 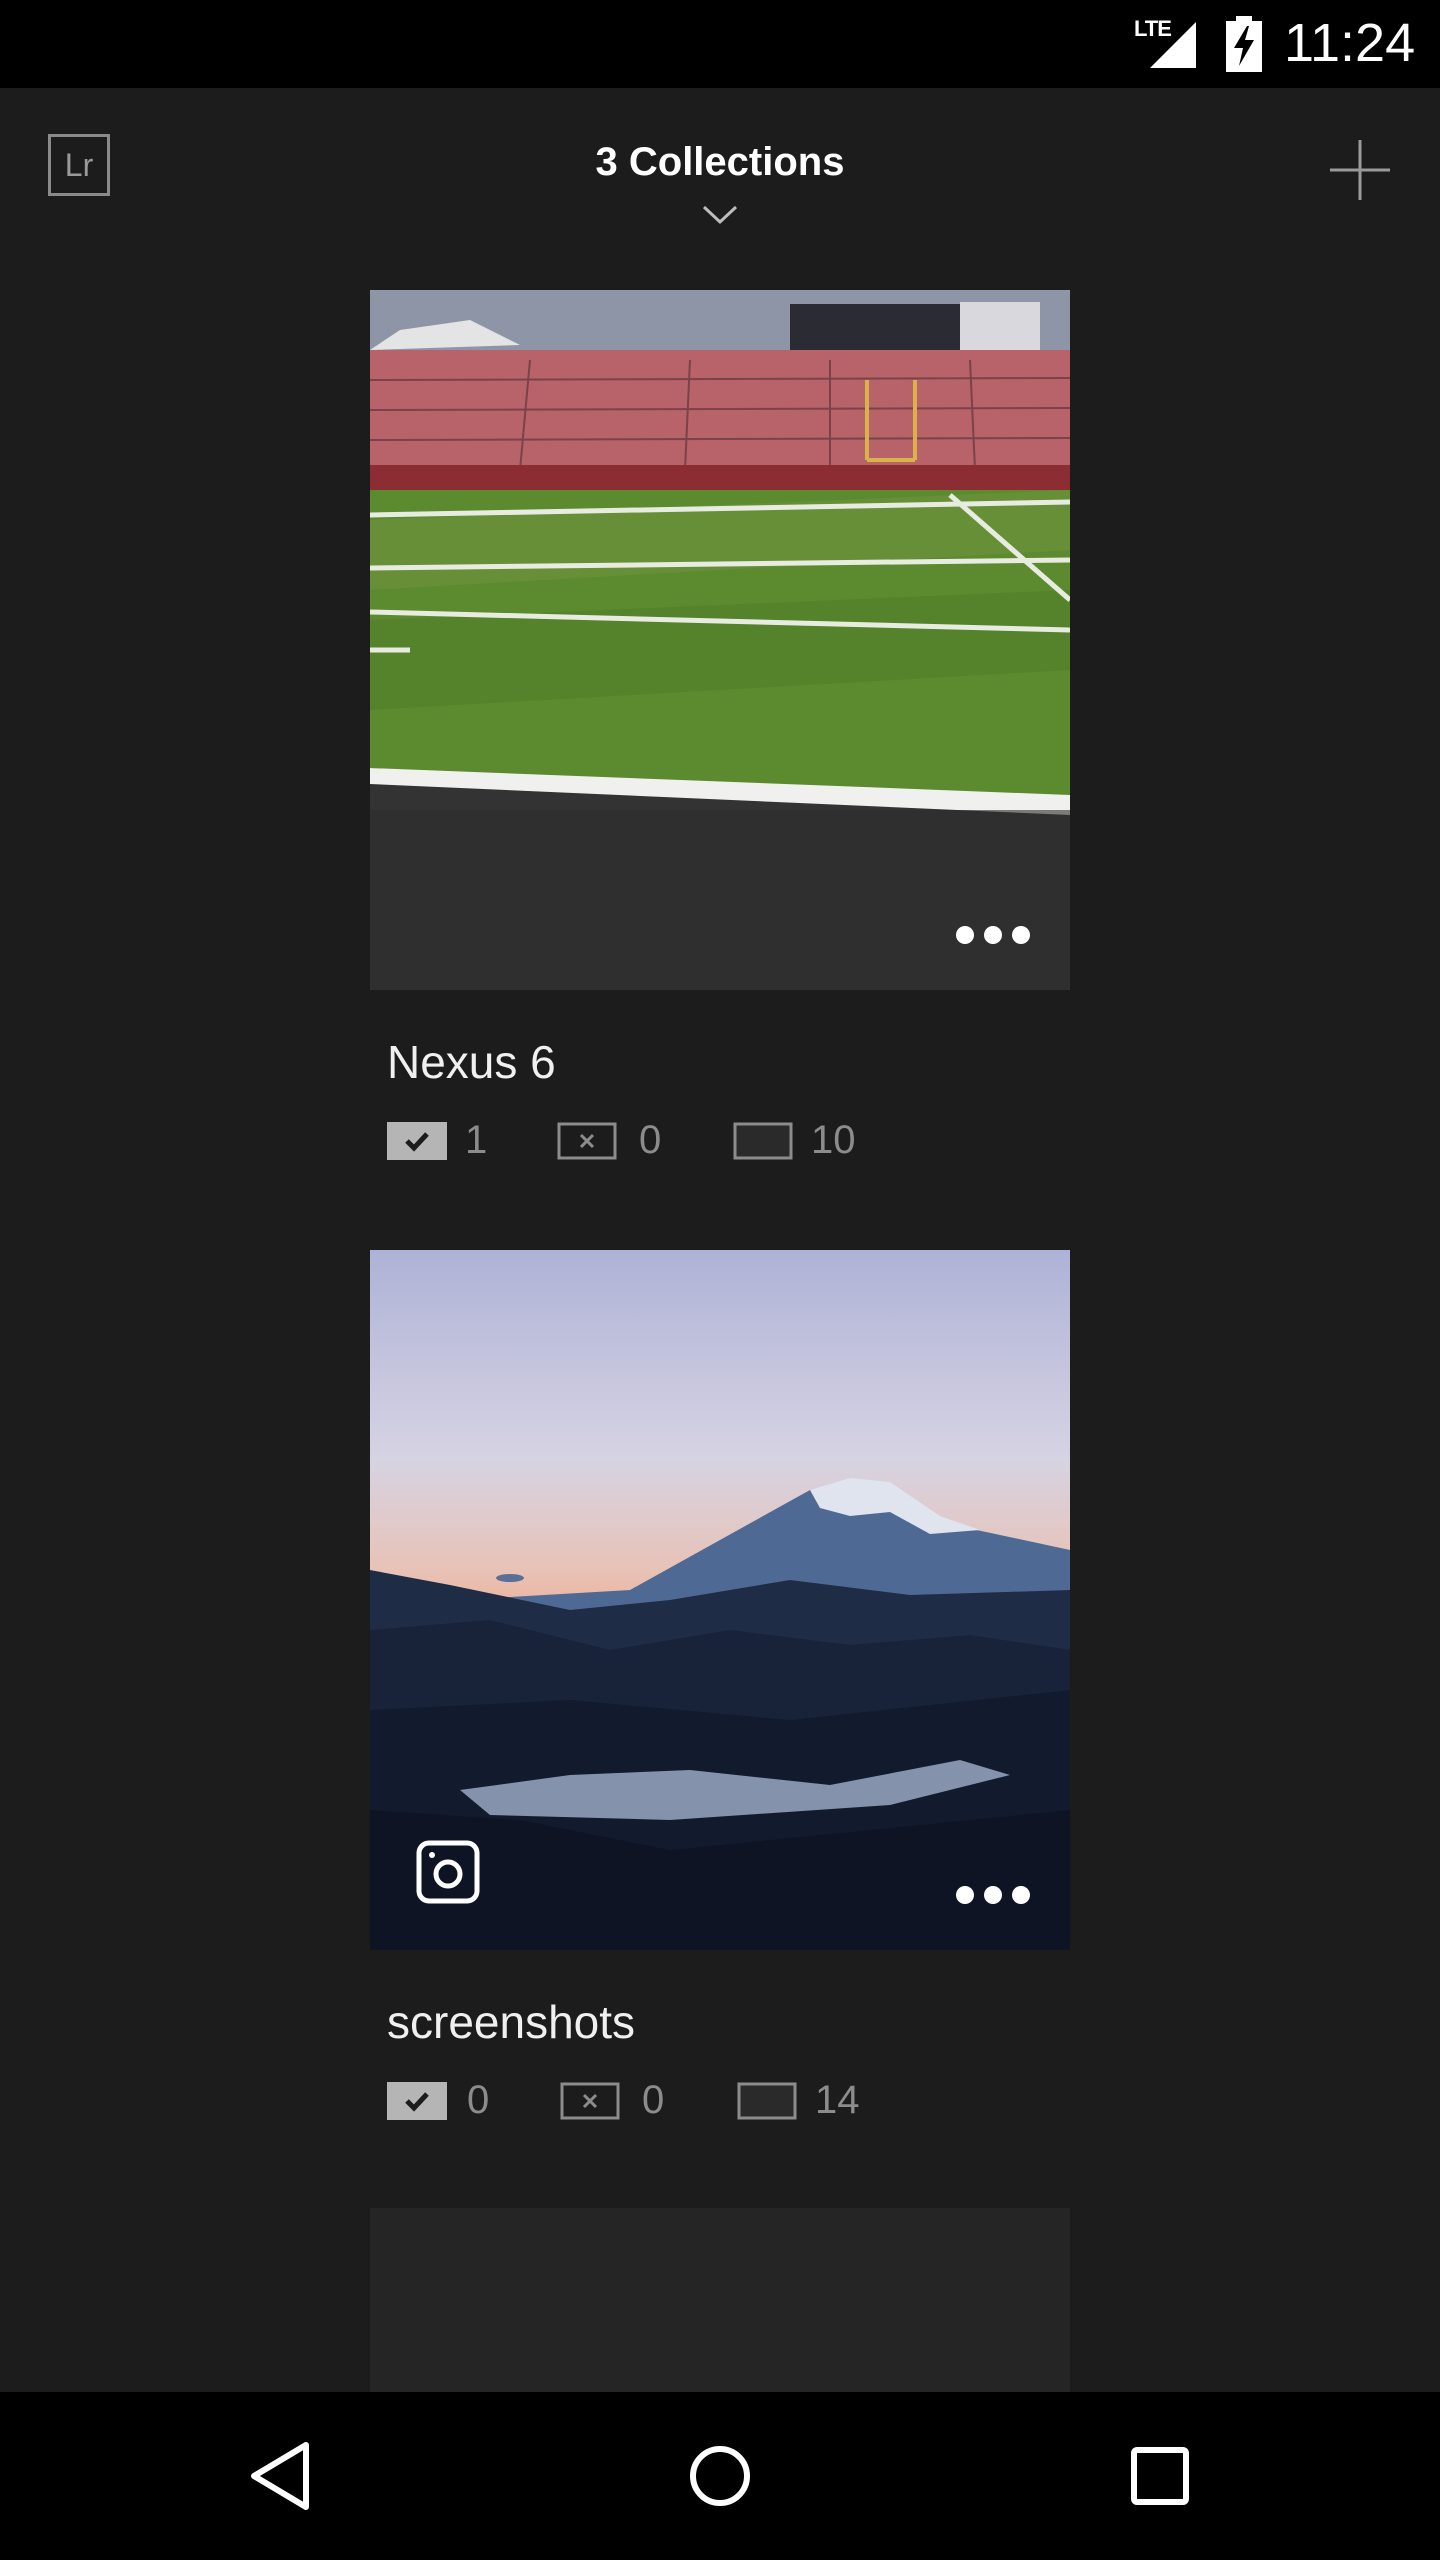 I want to click on battery-charging-icon, so click(x=1244, y=44).